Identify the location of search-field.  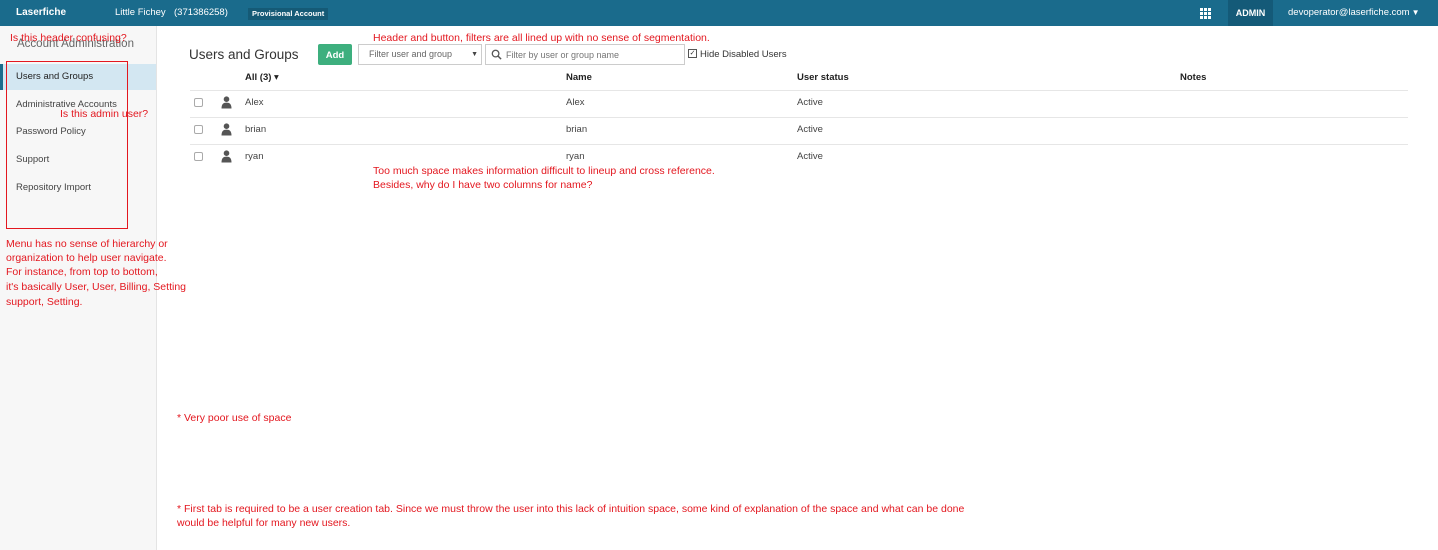
(585, 54).